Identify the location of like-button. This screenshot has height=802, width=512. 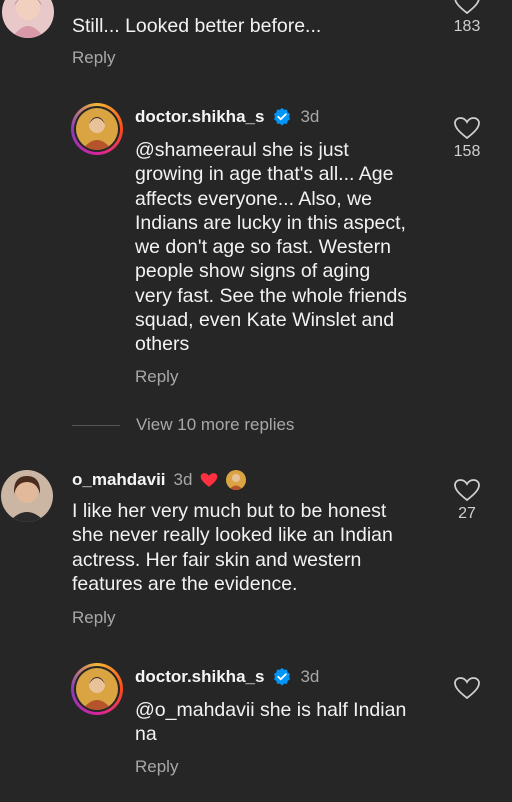
(467, 688).